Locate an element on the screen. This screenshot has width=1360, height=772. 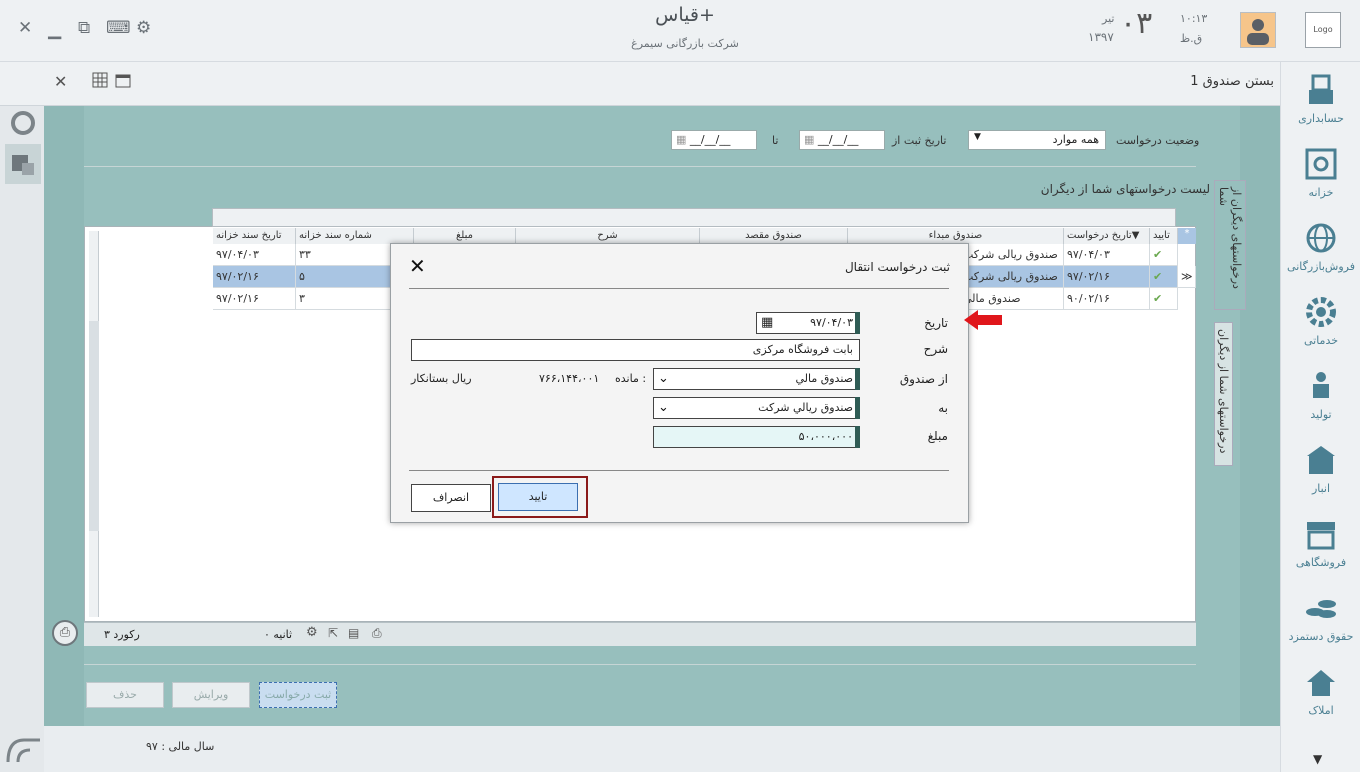
nav-property: املاک is located at coordinates (1320, 697).